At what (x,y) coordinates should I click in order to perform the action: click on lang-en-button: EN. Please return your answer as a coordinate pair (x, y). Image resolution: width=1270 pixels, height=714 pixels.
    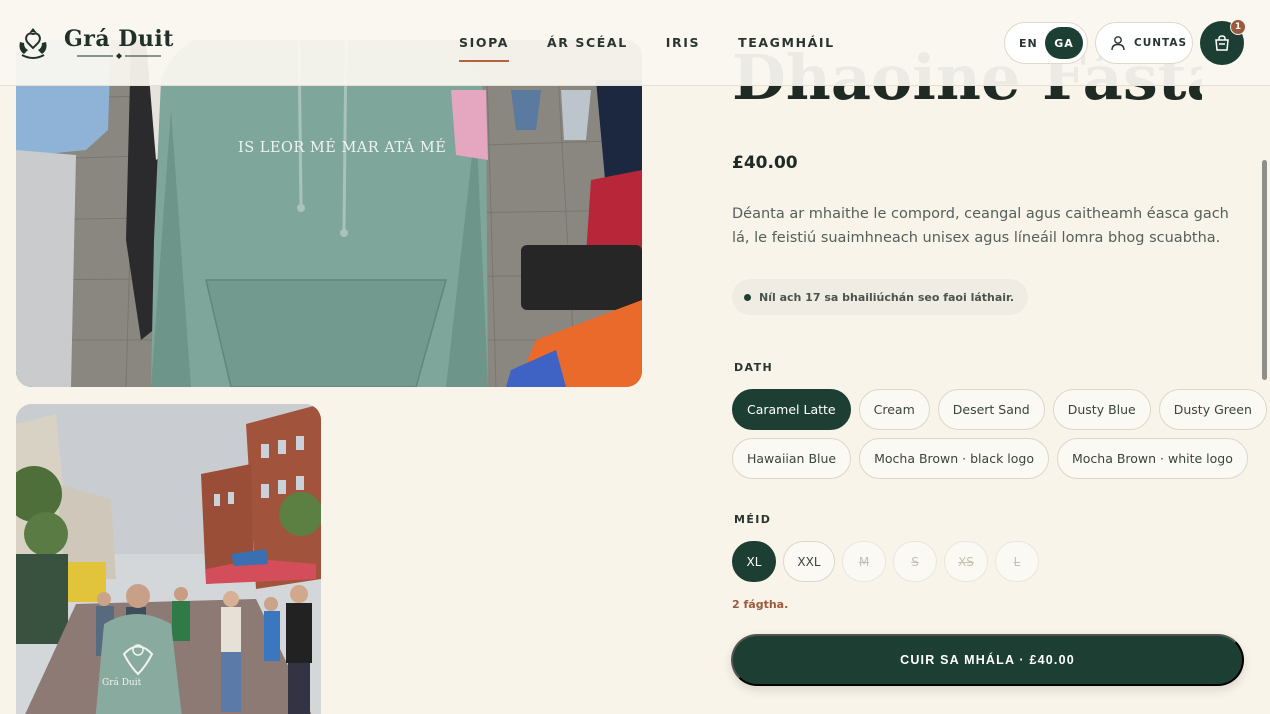
    Looking at the image, I should click on (1028, 43).